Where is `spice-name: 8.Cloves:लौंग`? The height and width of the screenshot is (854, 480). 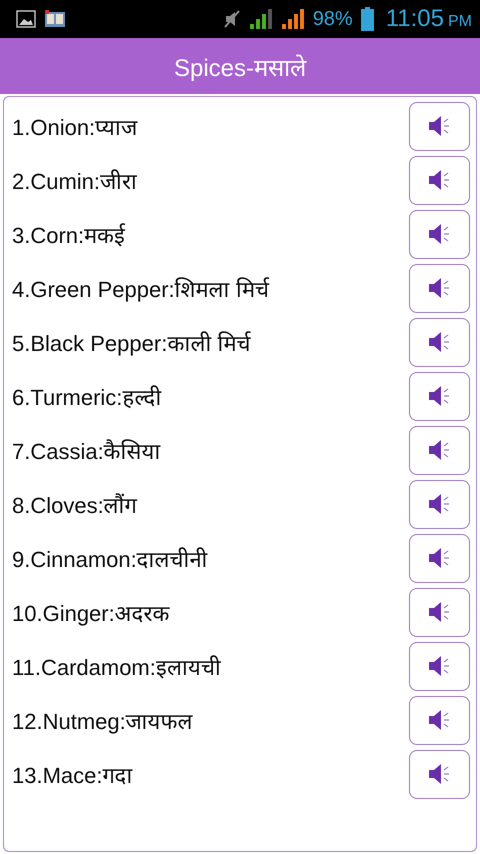
spice-name: 8.Cloves:लौंग is located at coordinates (74, 505).